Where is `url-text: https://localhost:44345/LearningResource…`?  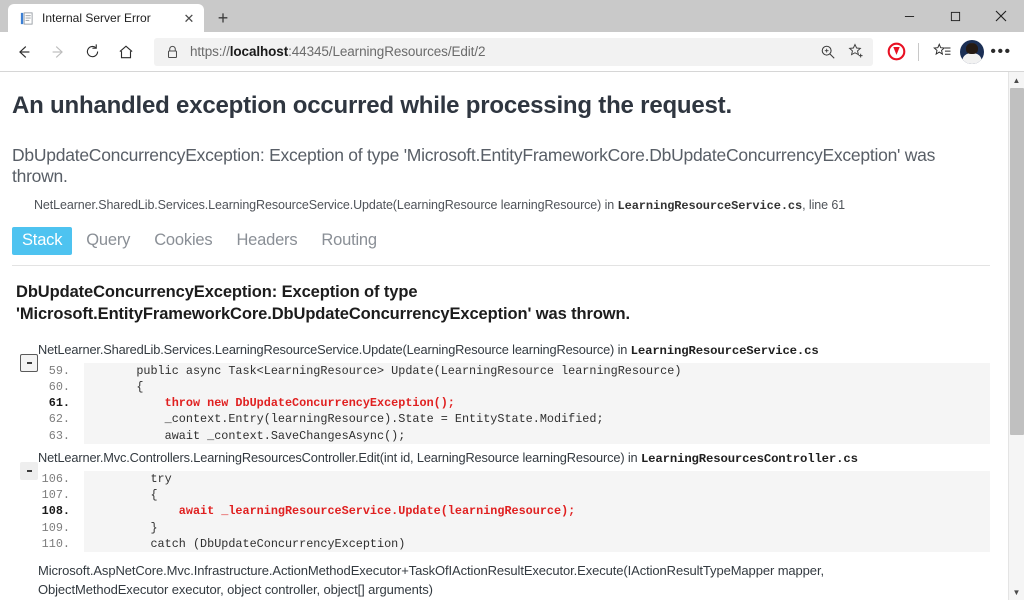
url-text: https://localhost:44345/LearningResource… is located at coordinates (497, 51).